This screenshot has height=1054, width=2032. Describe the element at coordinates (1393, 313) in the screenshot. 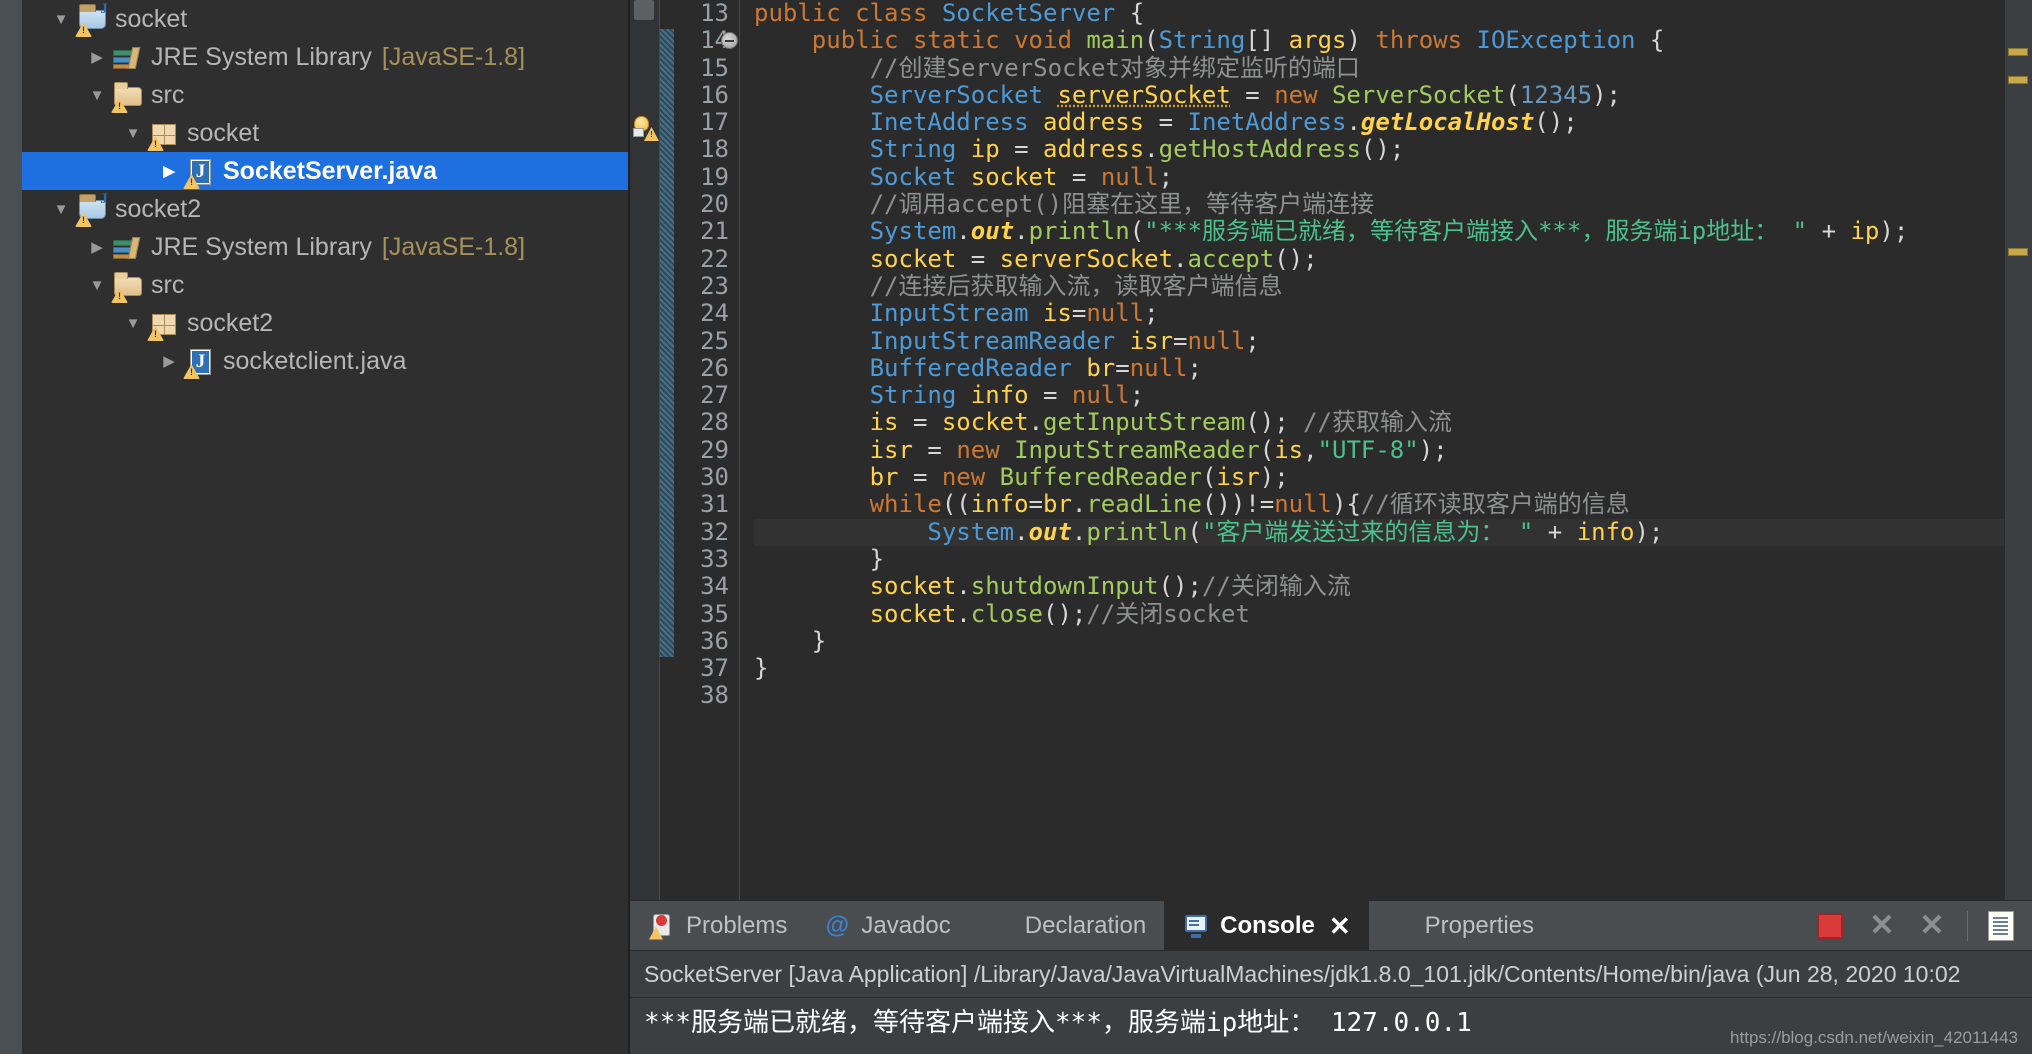

I see `code-line: InputStream is=null;` at that location.